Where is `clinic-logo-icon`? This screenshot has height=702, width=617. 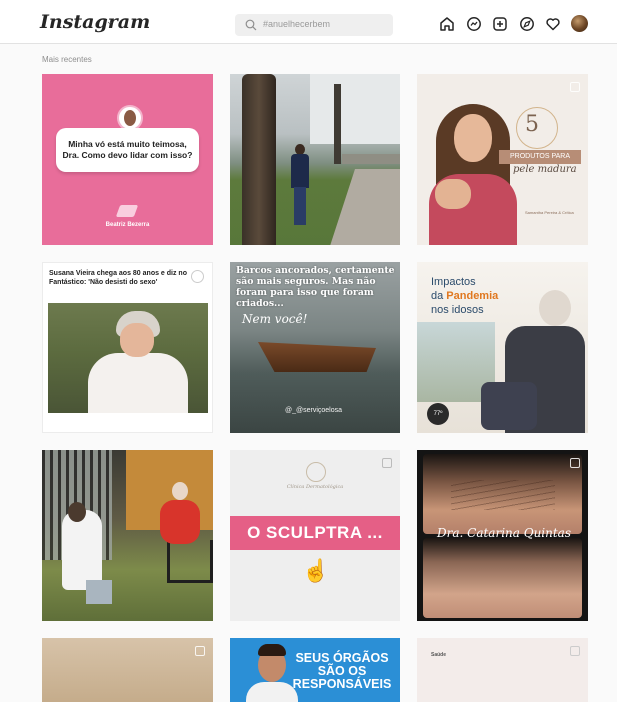
clinic-logo-icon is located at coordinates (316, 472).